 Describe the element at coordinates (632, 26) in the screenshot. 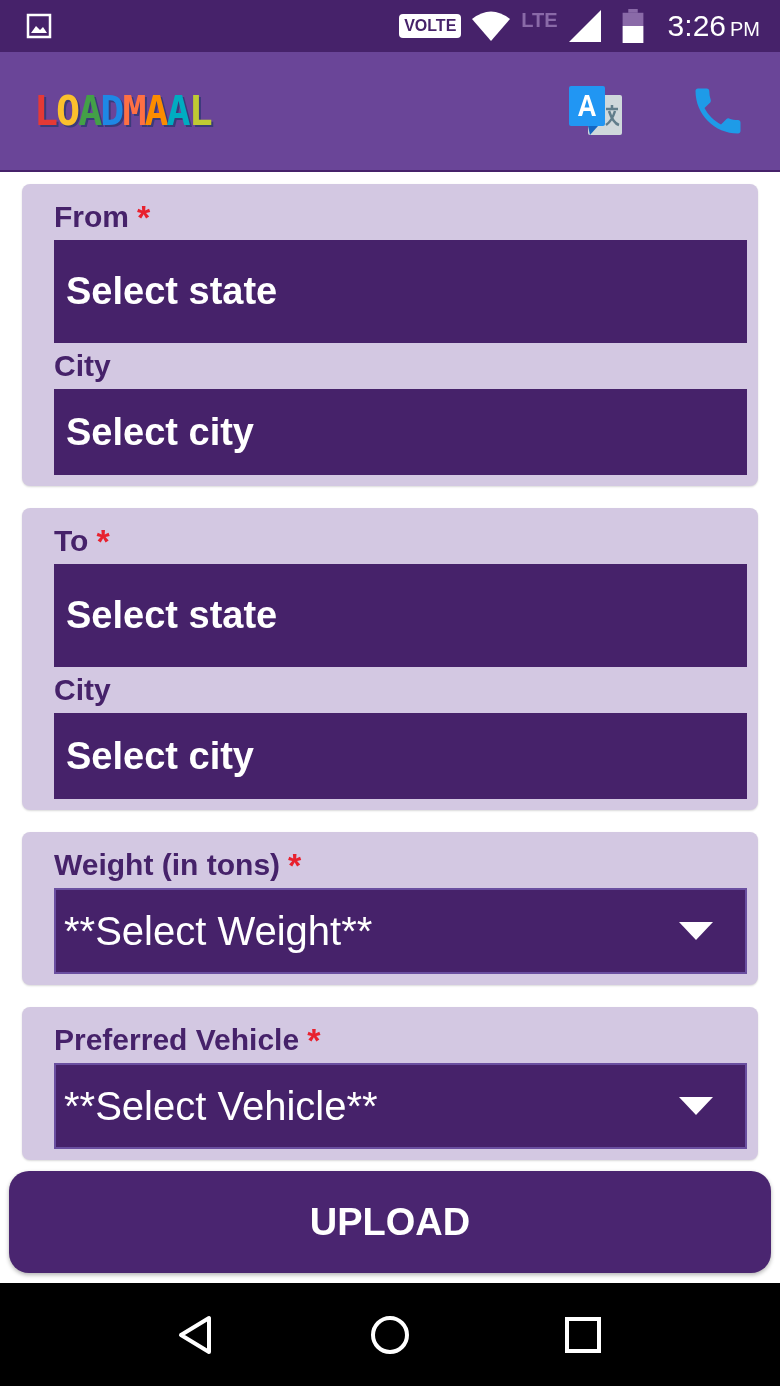

I see `battery-icon` at that location.